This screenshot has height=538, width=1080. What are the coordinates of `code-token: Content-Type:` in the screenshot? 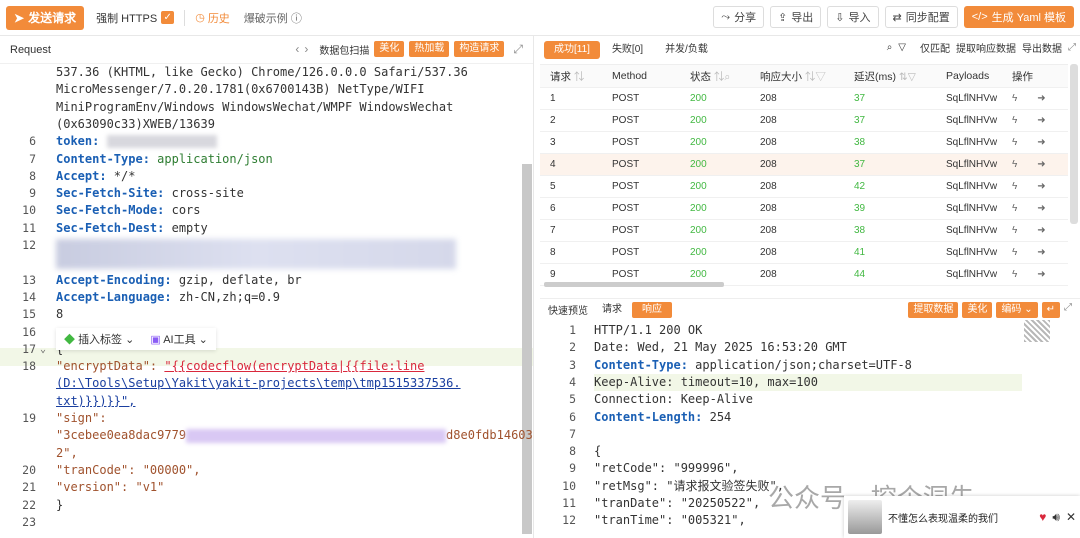 It's located at (107, 158).